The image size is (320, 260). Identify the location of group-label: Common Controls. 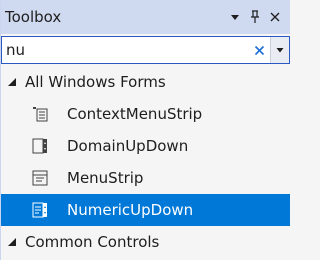
(92, 242).